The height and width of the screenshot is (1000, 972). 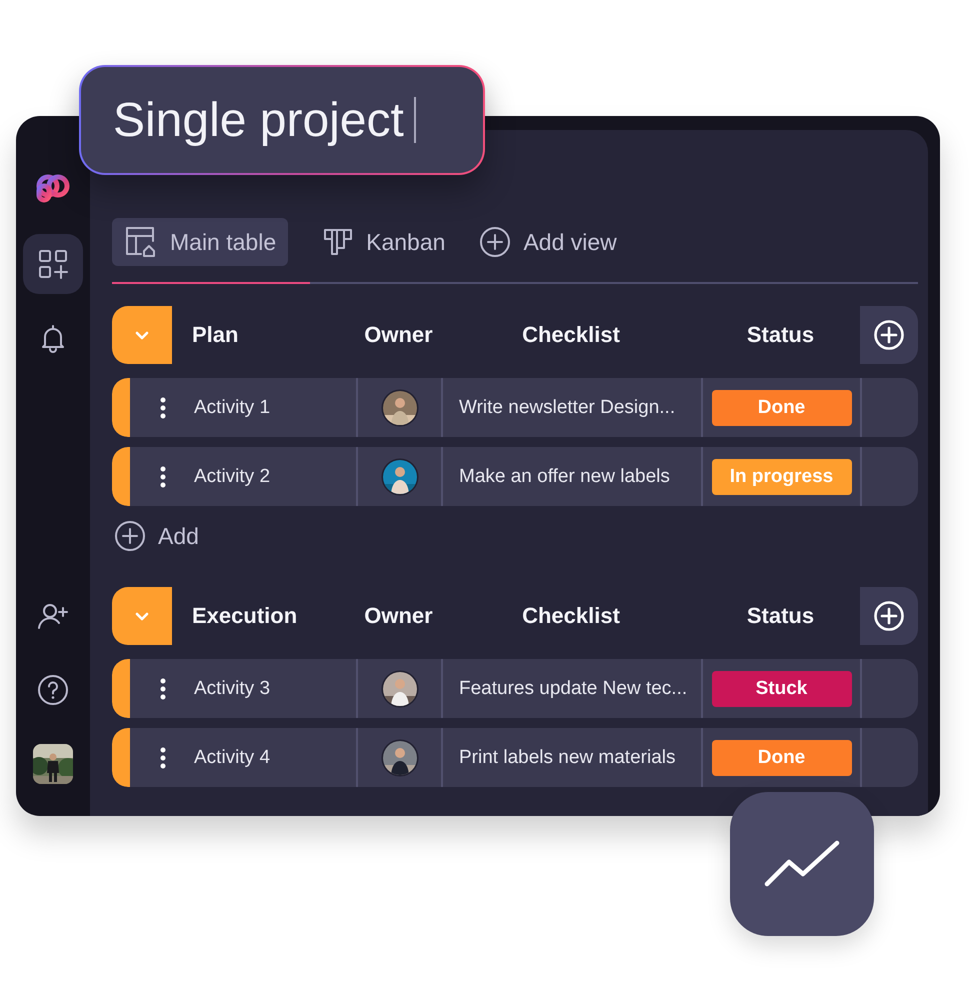 I want to click on item-name: Activity 4, so click(x=232, y=757).